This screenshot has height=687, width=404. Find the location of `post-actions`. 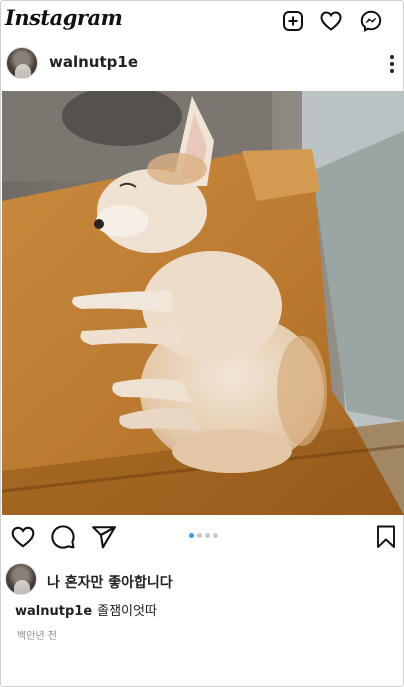

post-actions is located at coordinates (202, 537).